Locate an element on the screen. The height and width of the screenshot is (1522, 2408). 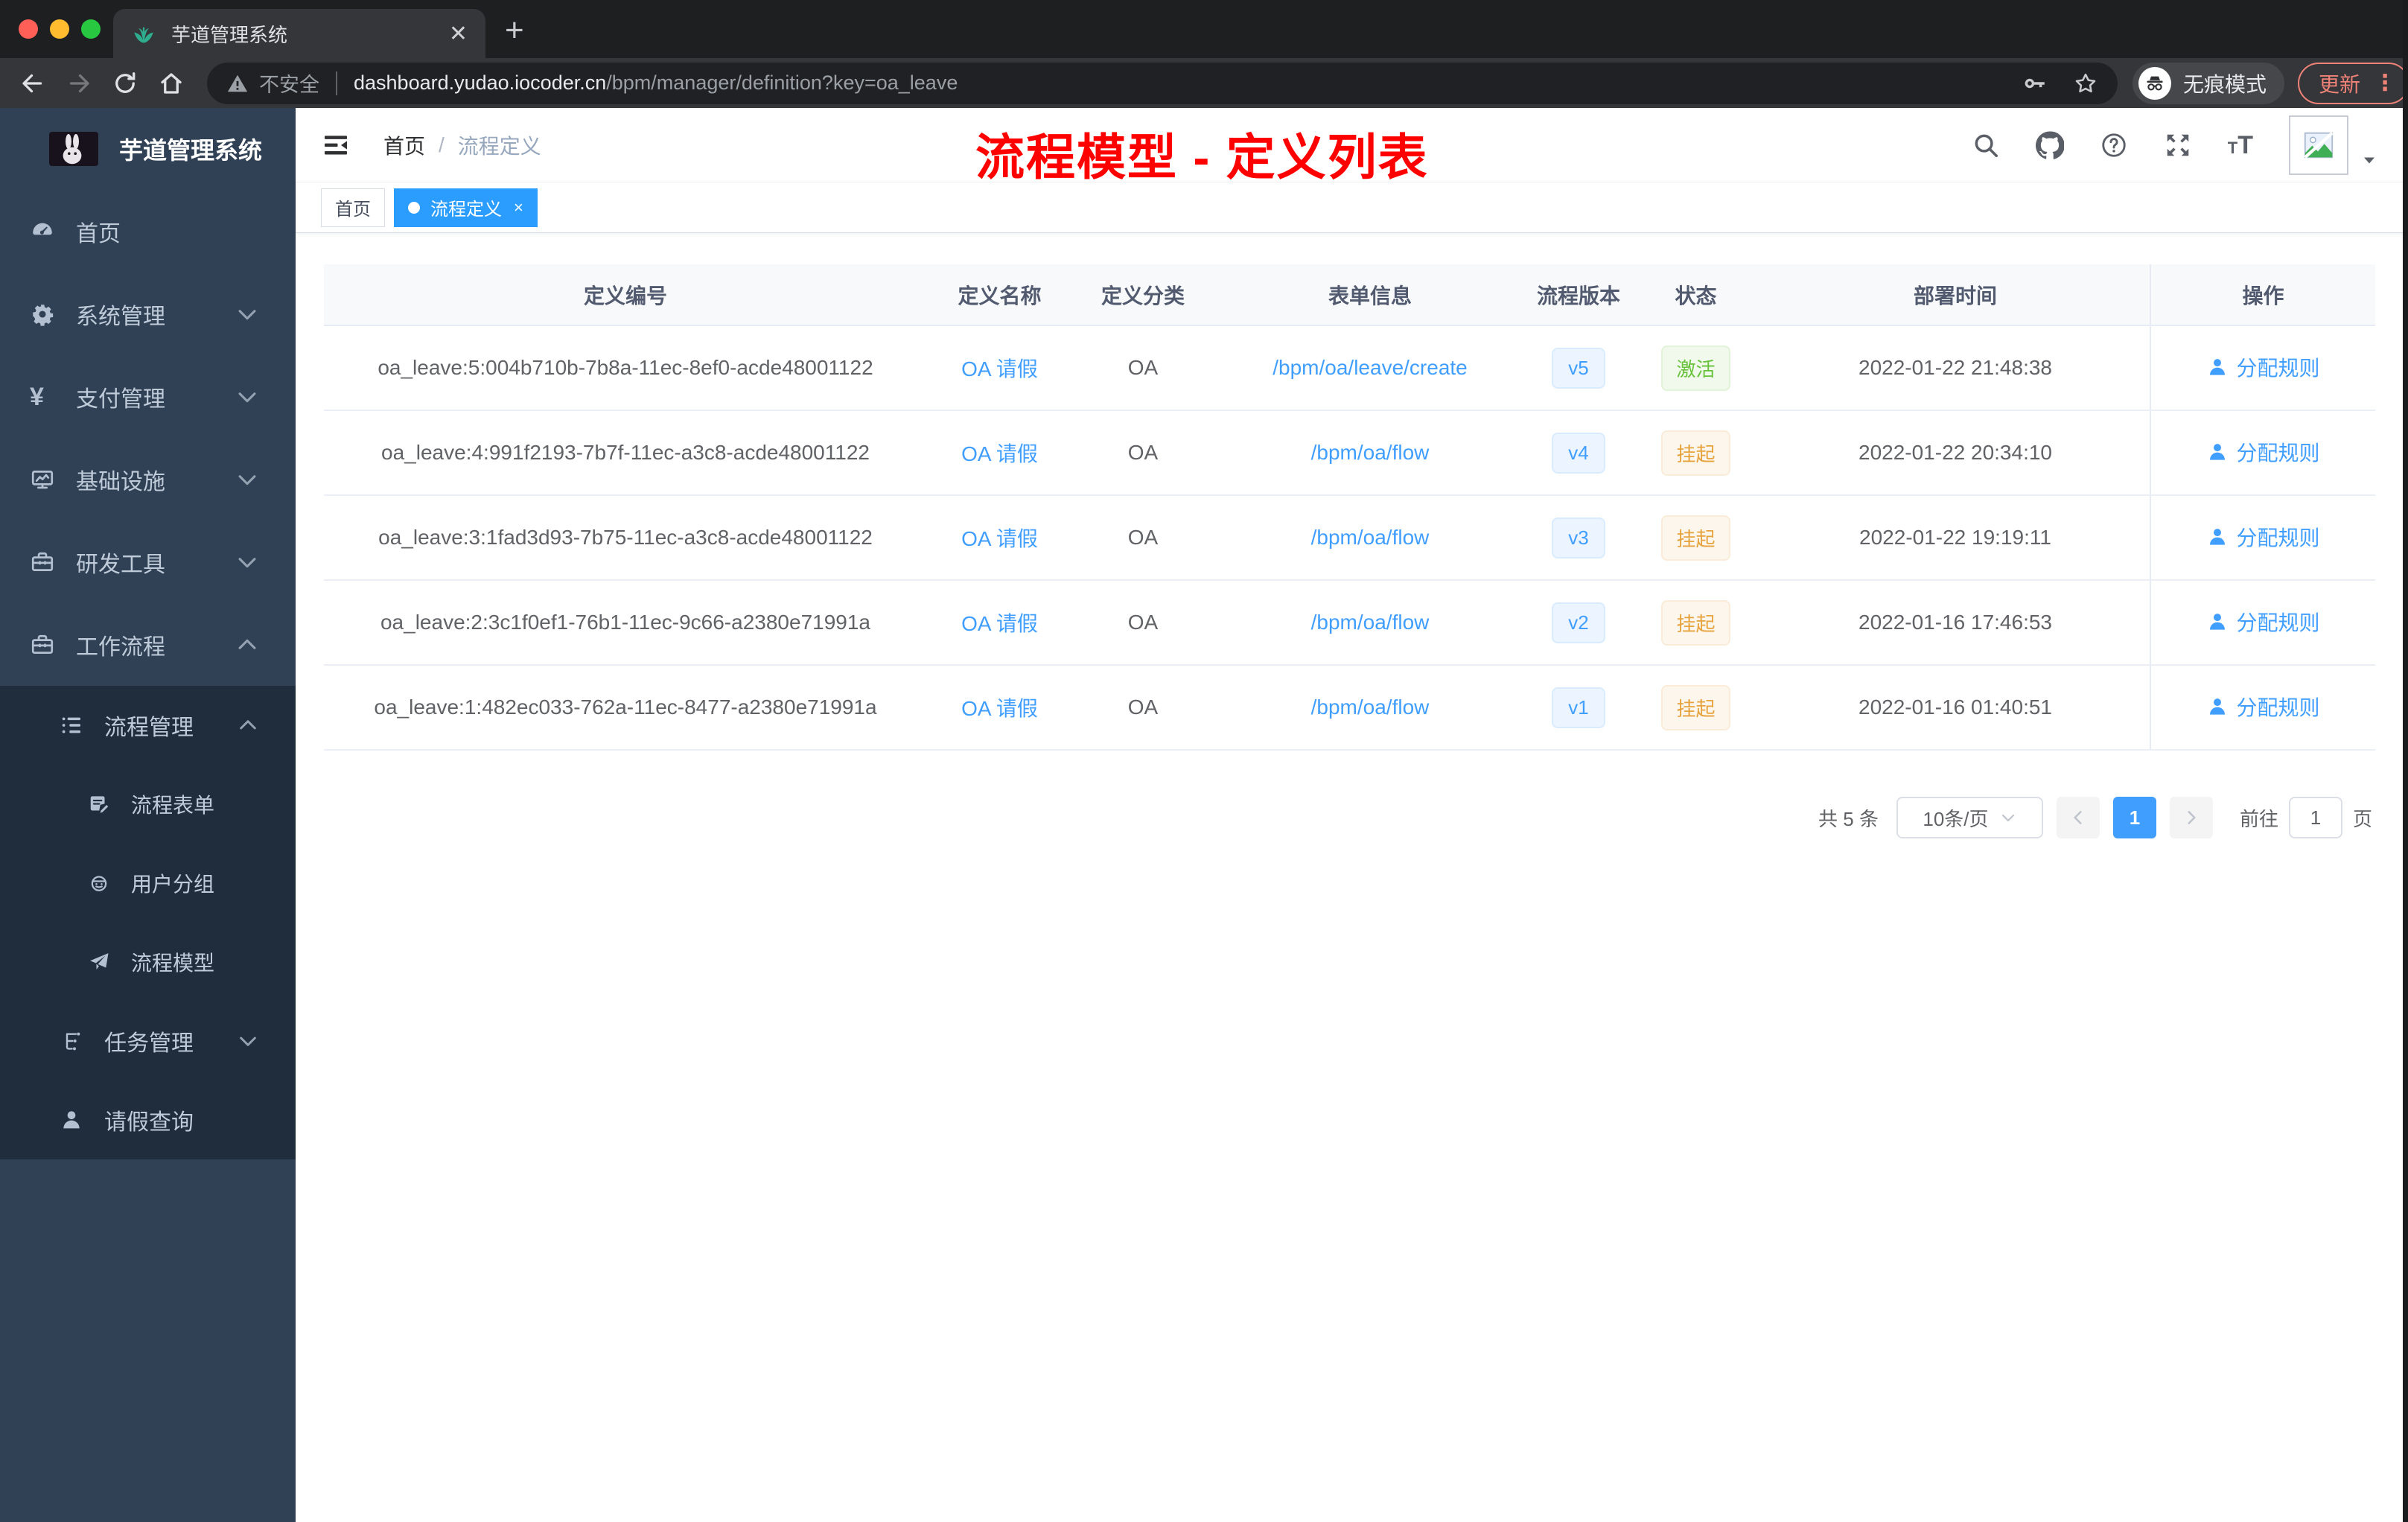
version-badge: v2 is located at coordinates (1578, 622).